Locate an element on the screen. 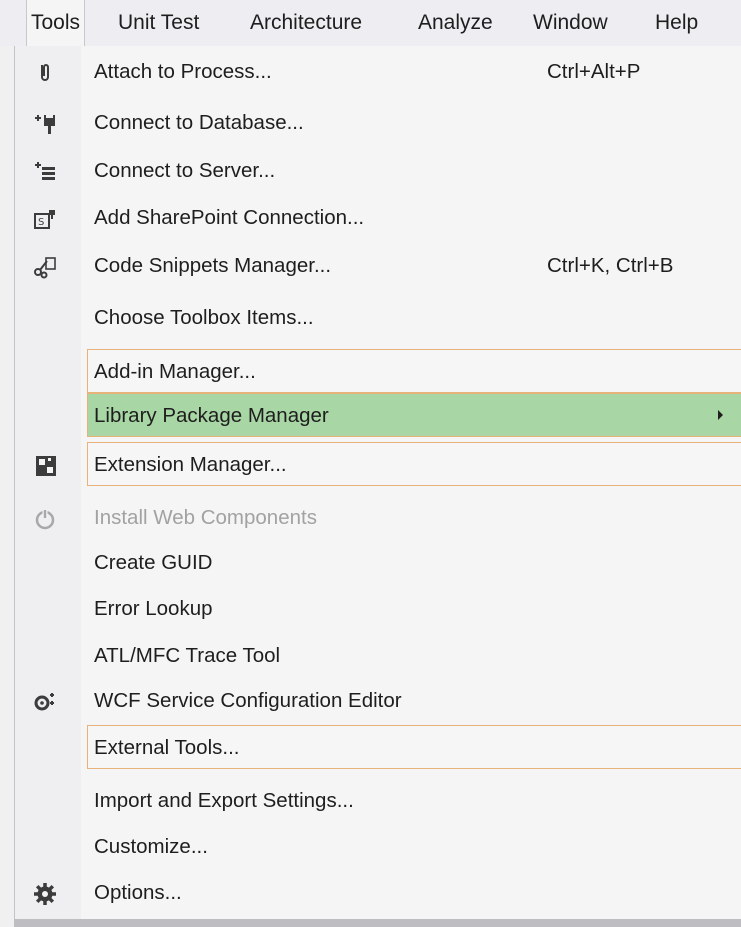  menu-item-error-lookup: Error Lookup is located at coordinates (378, 609).